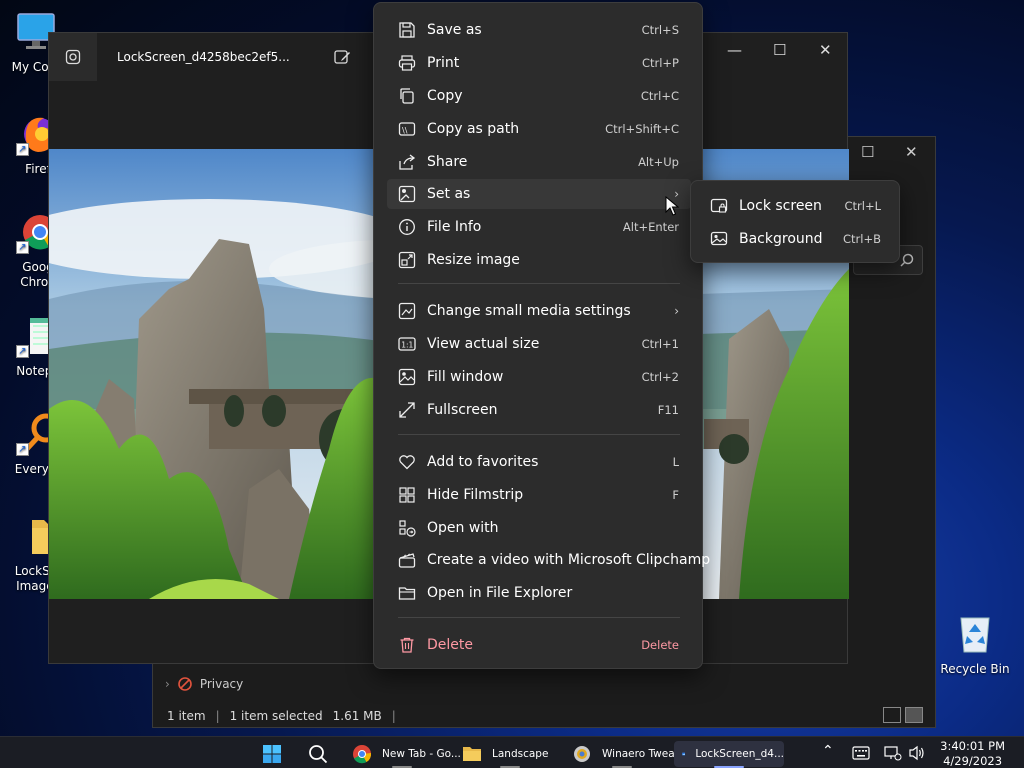 The image size is (1024, 768). What do you see at coordinates (539, 162) in the screenshot?
I see `menu-item-share: Share Alt+Up` at bounding box center [539, 162].